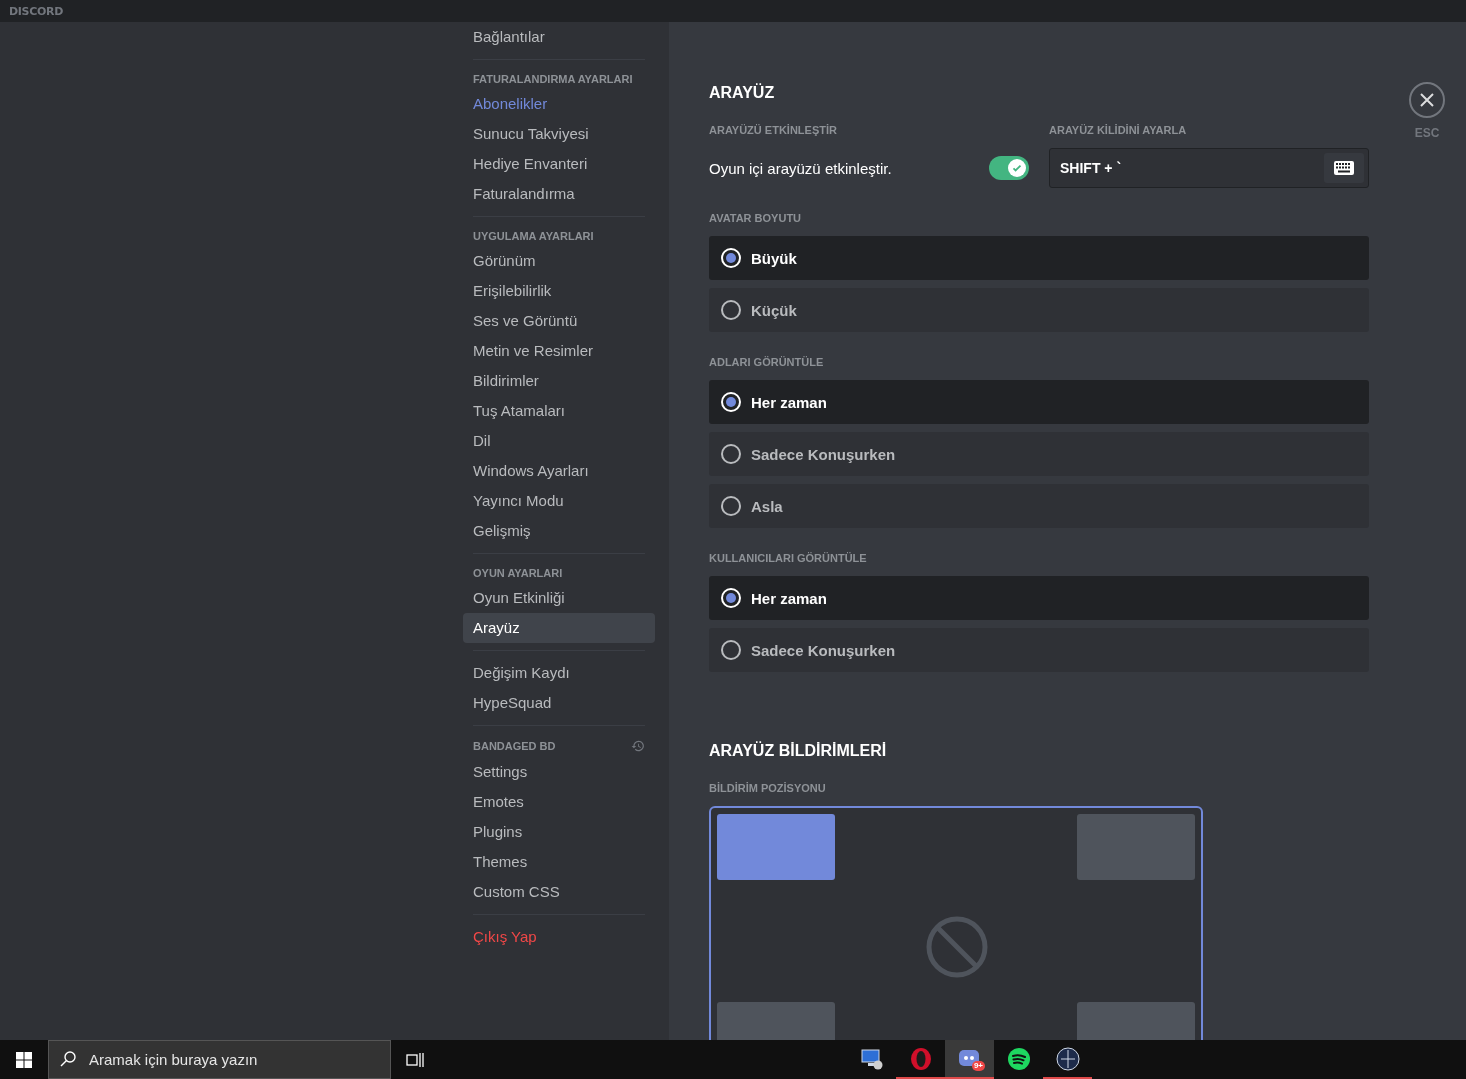  What do you see at coordinates (559, 261) in the screenshot?
I see `sidebar-item: Görünüm` at bounding box center [559, 261].